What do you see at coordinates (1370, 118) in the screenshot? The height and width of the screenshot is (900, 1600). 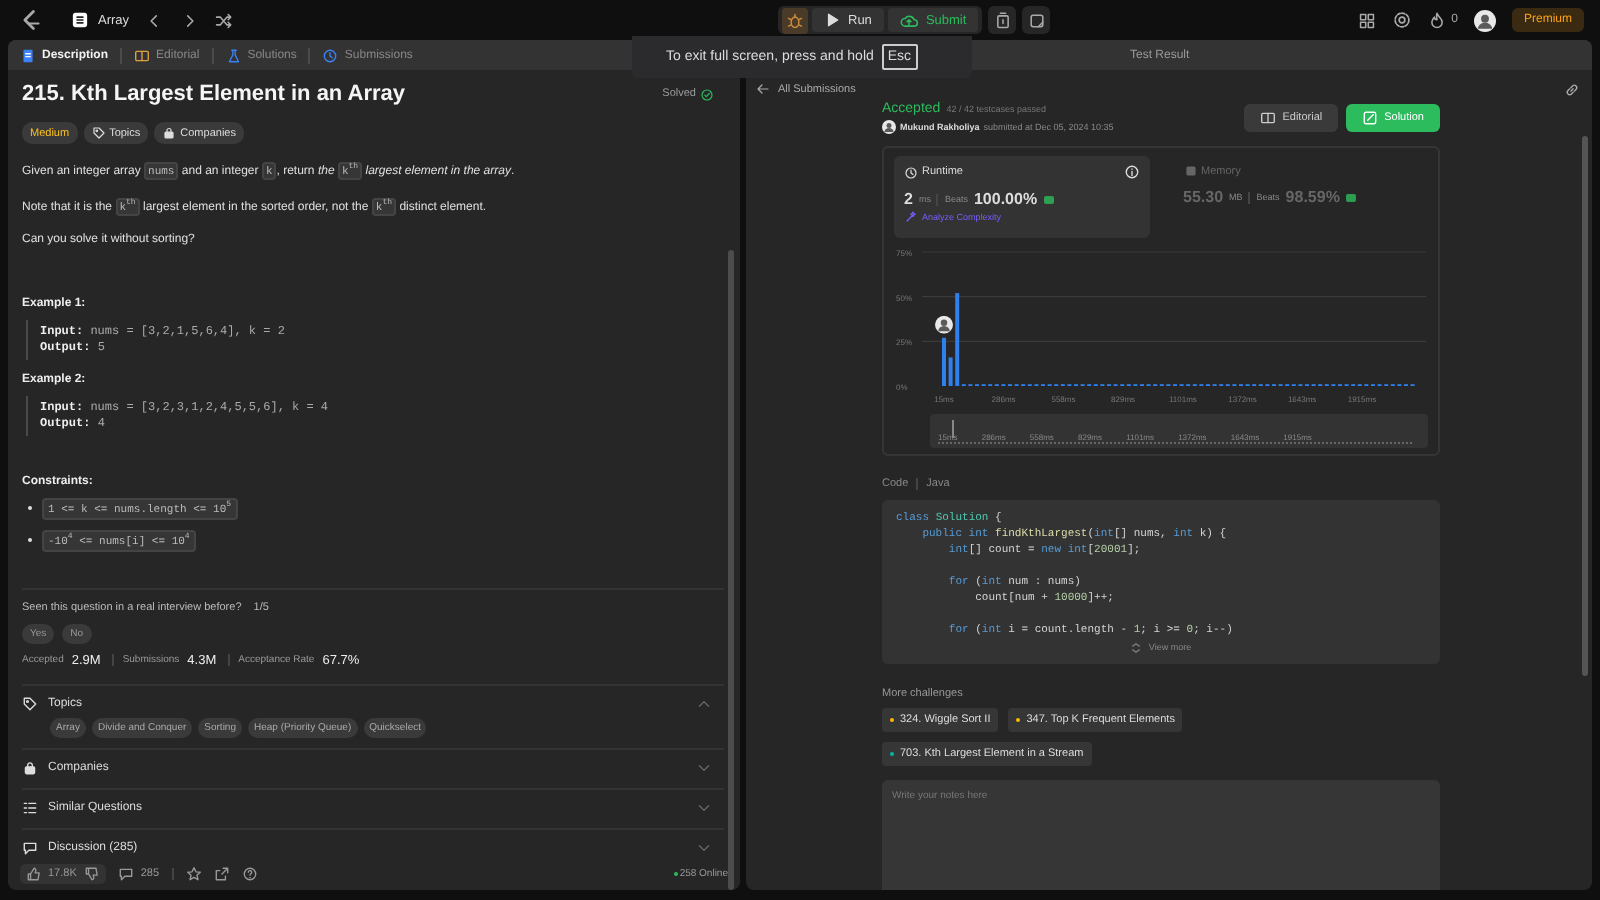 I see `edit-icon` at bounding box center [1370, 118].